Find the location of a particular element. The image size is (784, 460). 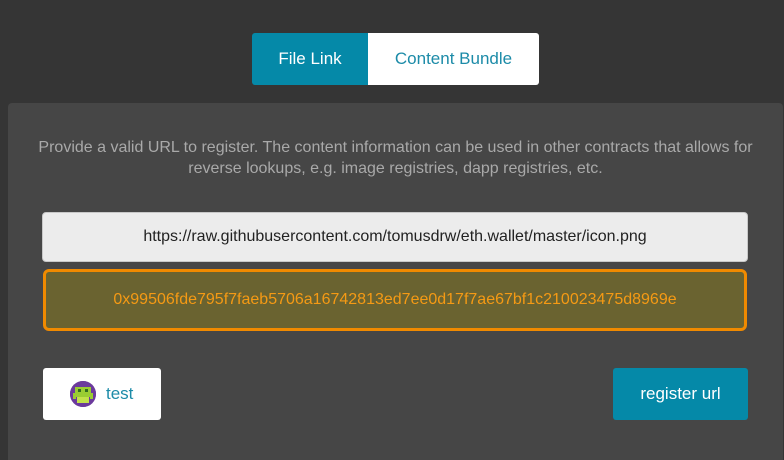

account-name: test is located at coordinates (120, 393).